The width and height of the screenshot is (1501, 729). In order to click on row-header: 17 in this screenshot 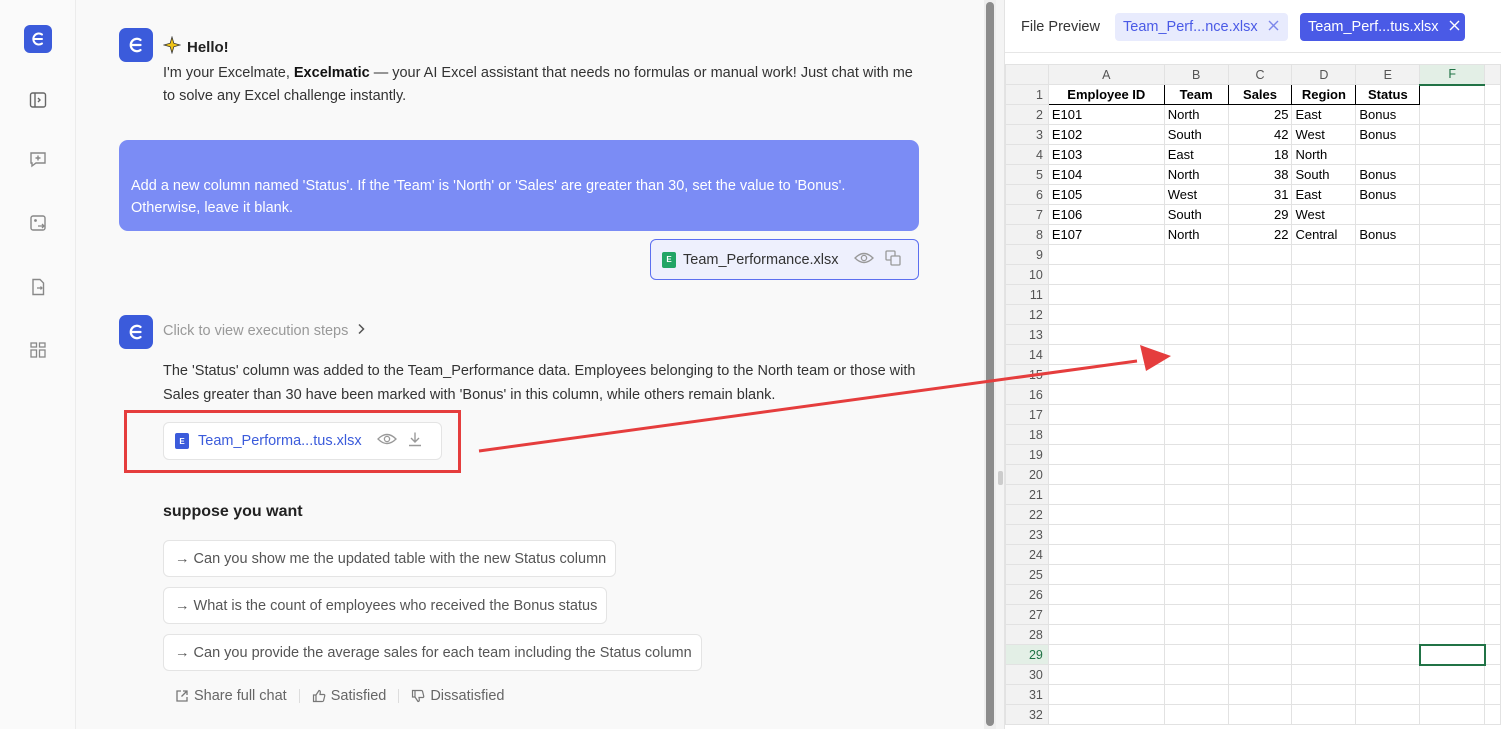, I will do `click(1027, 414)`.